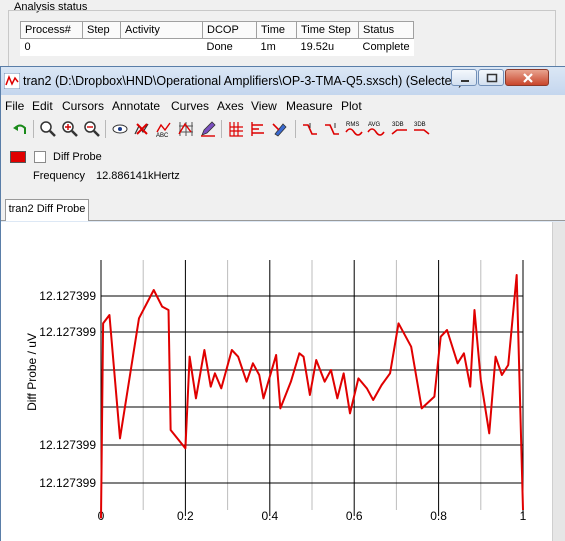  I want to click on undo-icon, so click(20, 129).